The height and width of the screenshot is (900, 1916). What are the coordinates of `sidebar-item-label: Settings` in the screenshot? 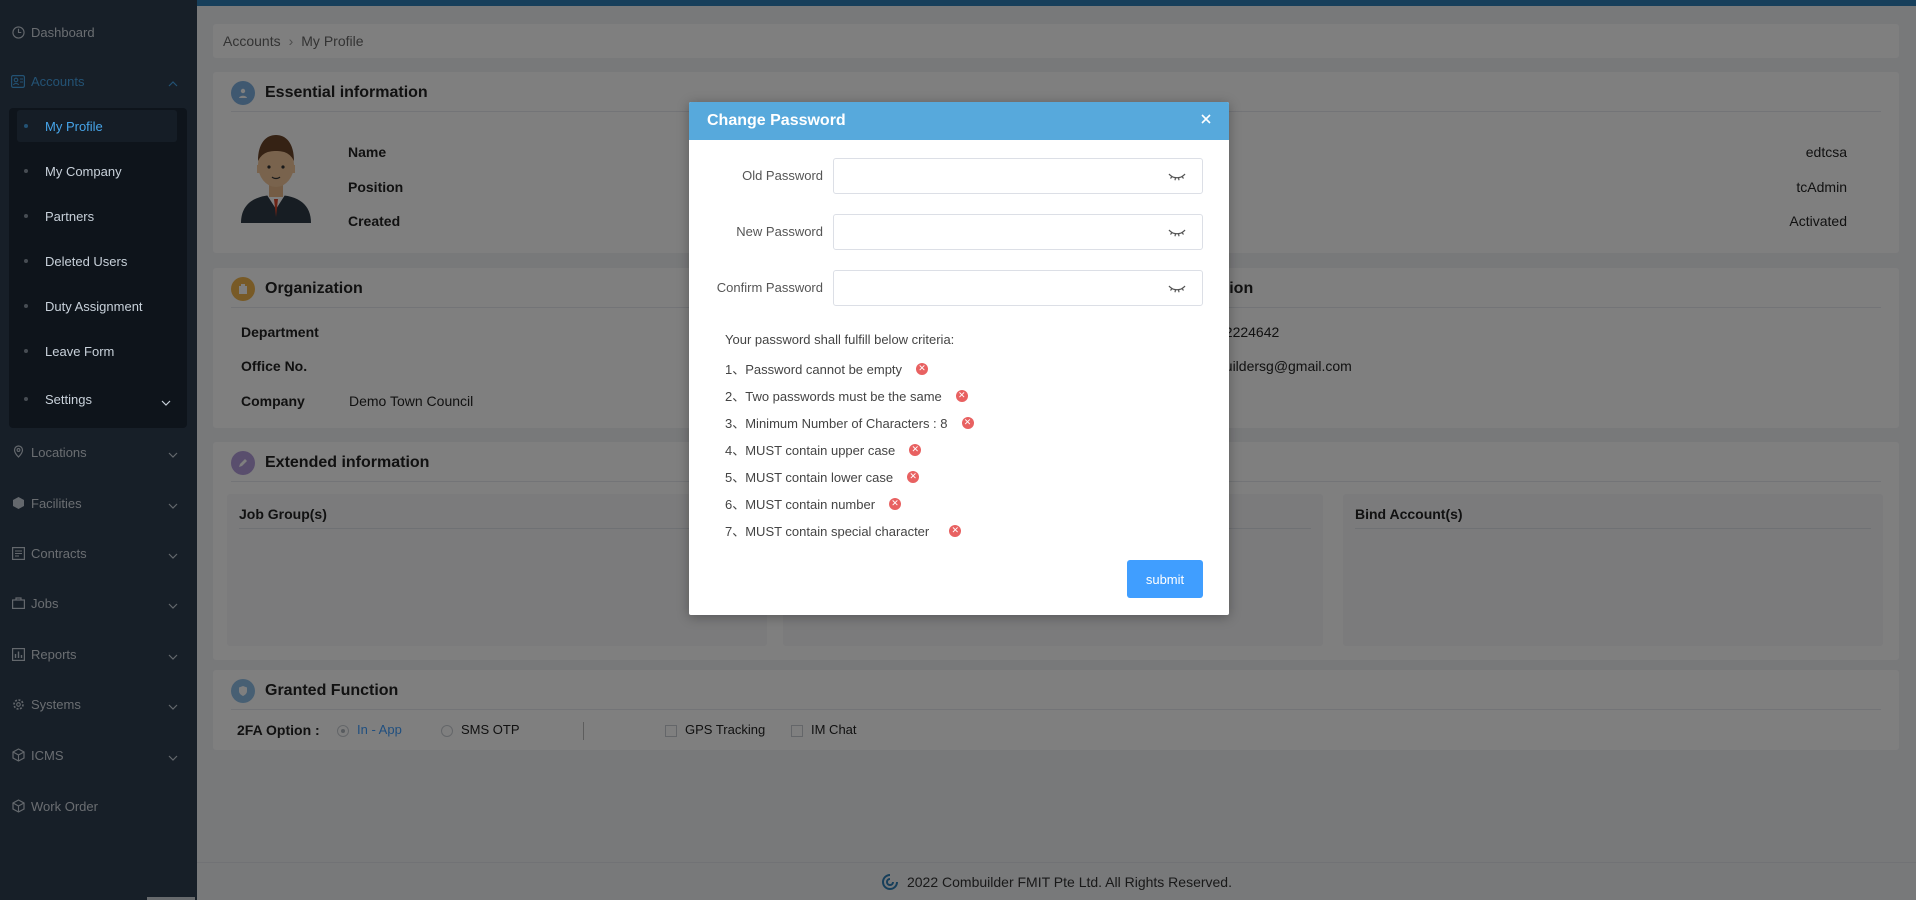 It's located at (68, 399).